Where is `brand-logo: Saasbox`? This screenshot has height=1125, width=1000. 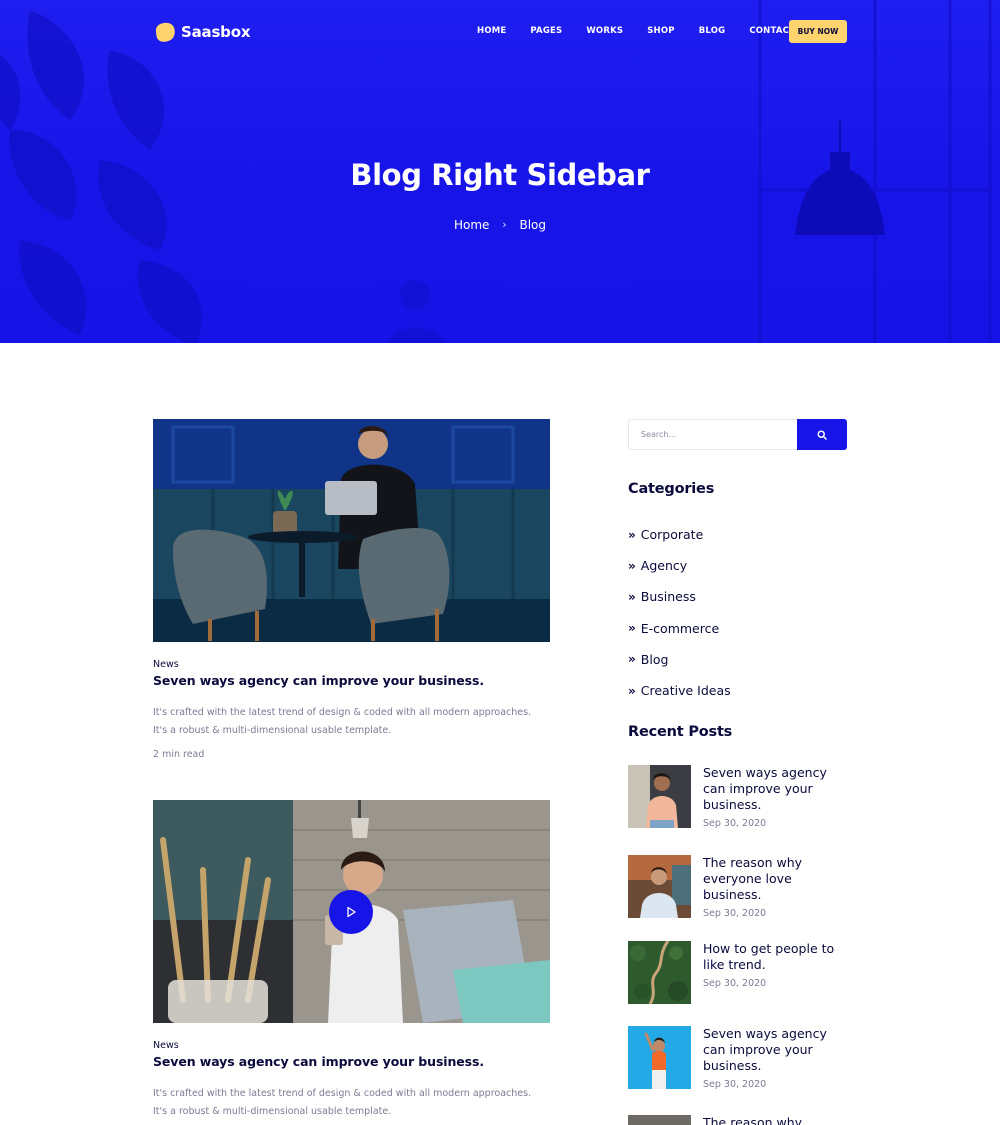 brand-logo: Saasbox is located at coordinates (201, 32).